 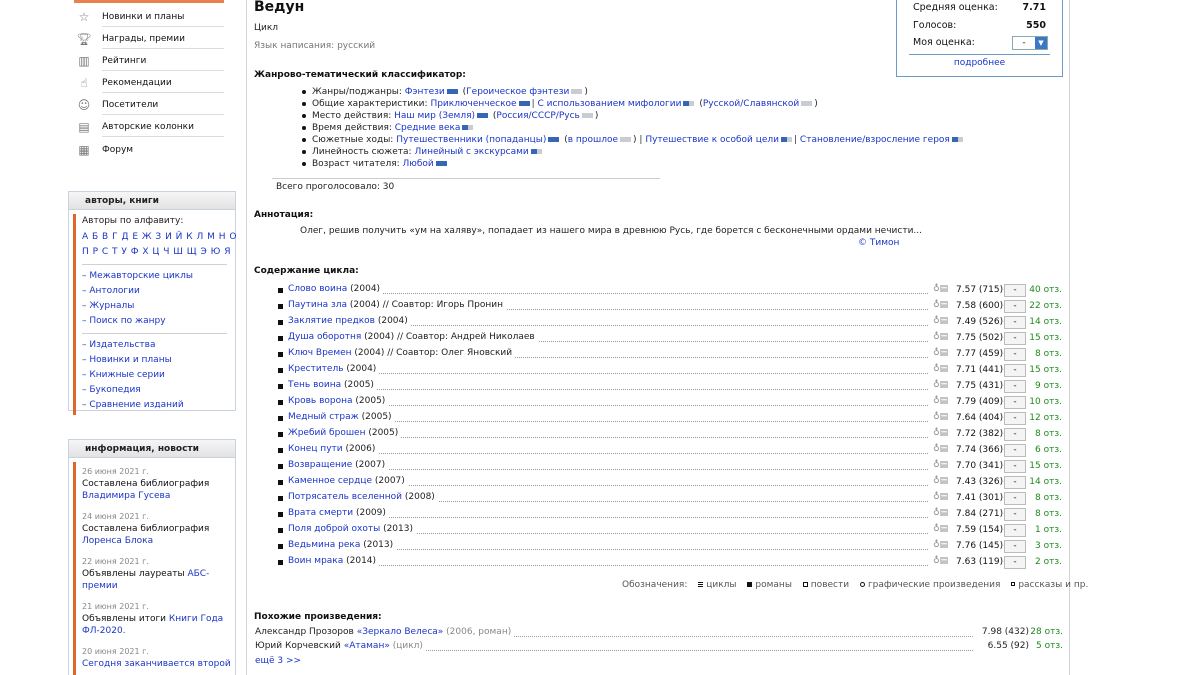 I want to click on genre-link: Россия/СССР/Русь, so click(x=537, y=116).